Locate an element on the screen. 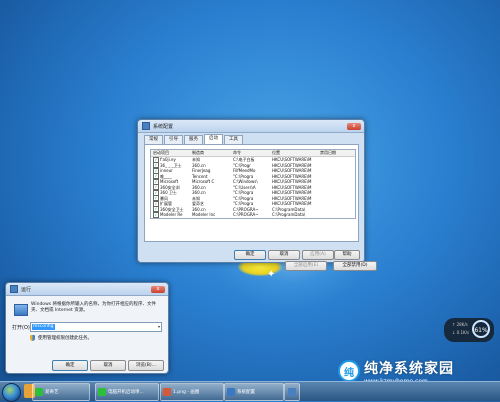  msconfig-title: 系统配置 is located at coordinates (163, 126).